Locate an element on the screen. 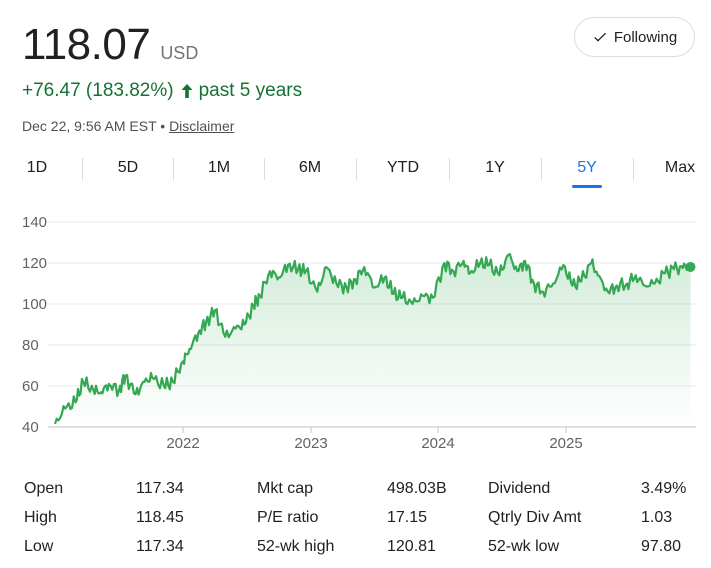  y-tick-label: 40 is located at coordinates (30, 427).